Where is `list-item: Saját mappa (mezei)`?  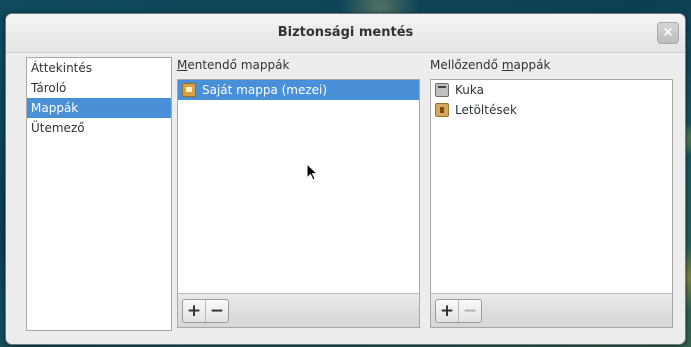
list-item: Saját mappa (mezei) is located at coordinates (298, 90).